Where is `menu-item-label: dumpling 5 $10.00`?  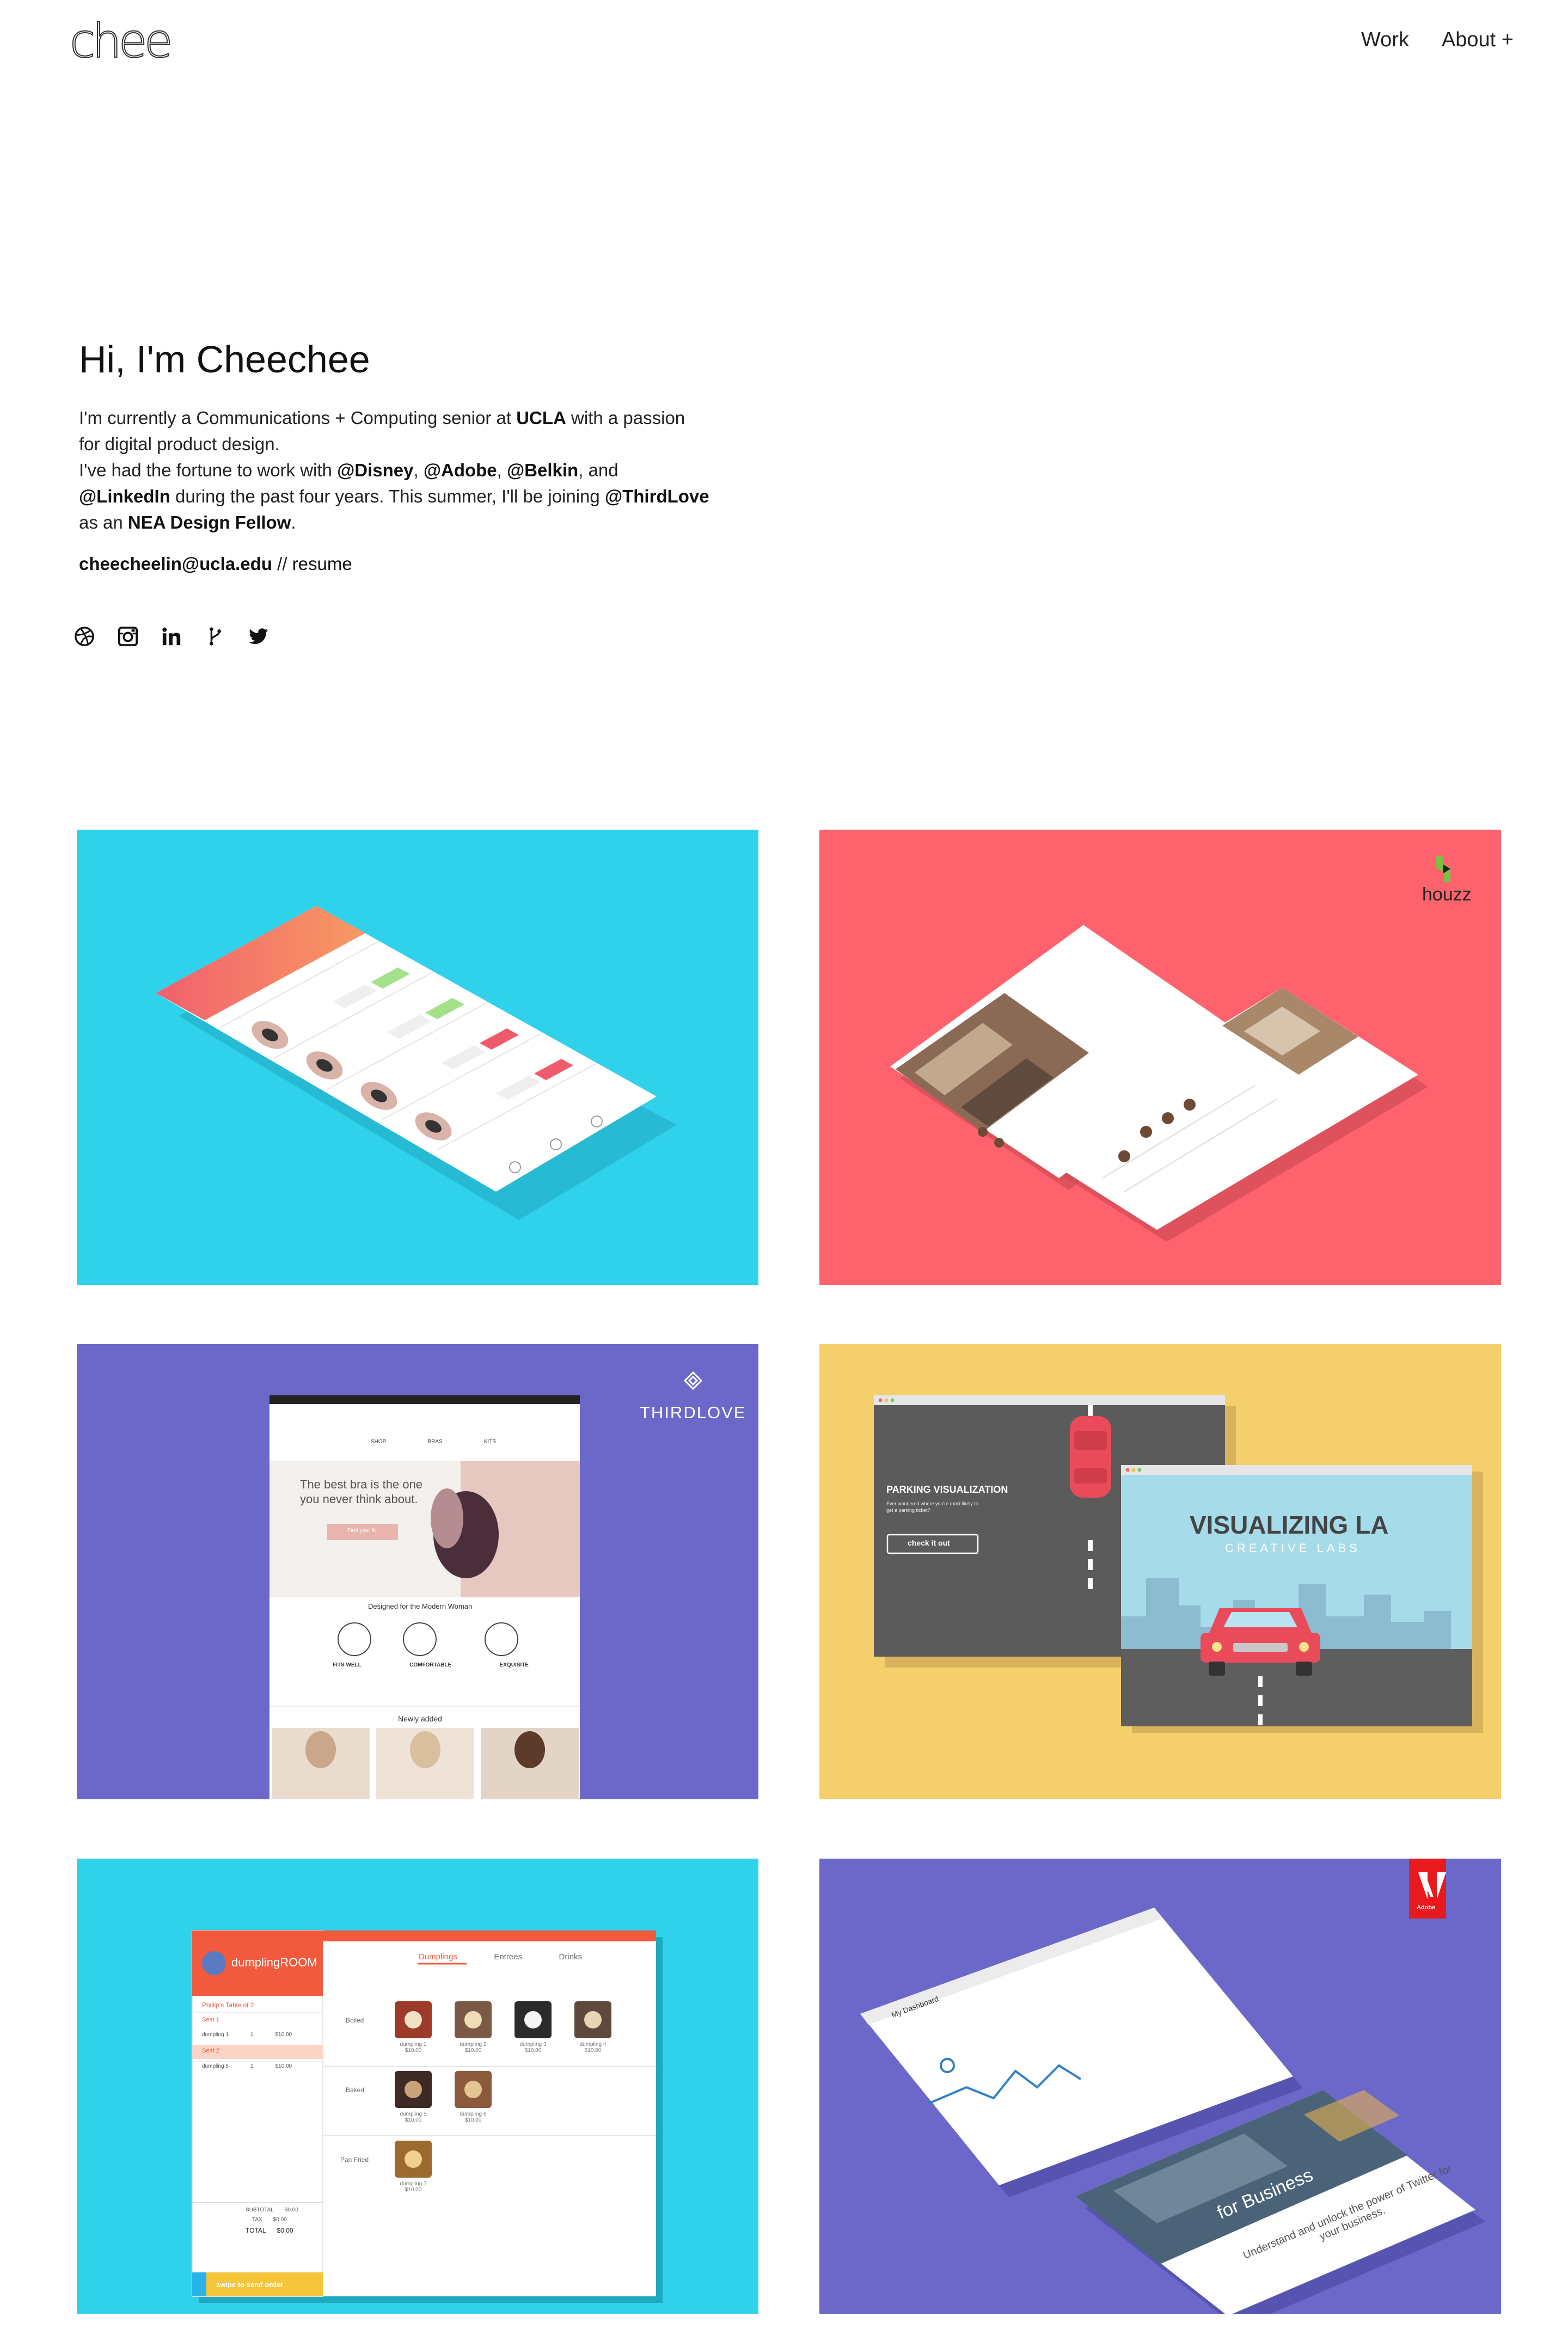
menu-item-label: dumpling 5 $10.00 is located at coordinates (413, 2117).